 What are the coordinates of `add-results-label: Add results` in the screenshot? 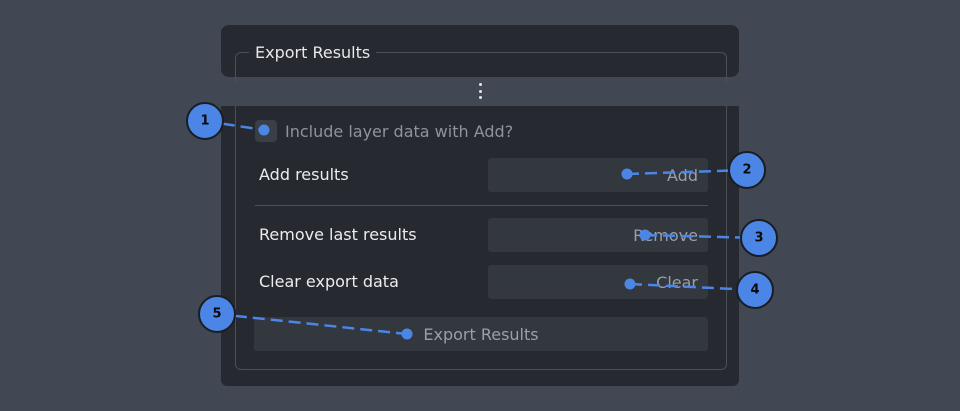 It's located at (304, 174).